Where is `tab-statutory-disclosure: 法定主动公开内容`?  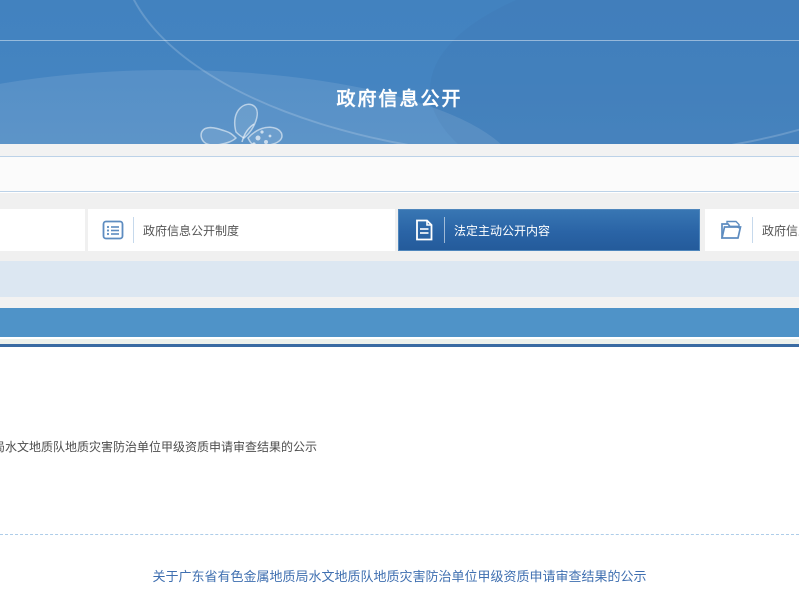
tab-statutory-disclosure: 法定主动公开内容 is located at coordinates (549, 230).